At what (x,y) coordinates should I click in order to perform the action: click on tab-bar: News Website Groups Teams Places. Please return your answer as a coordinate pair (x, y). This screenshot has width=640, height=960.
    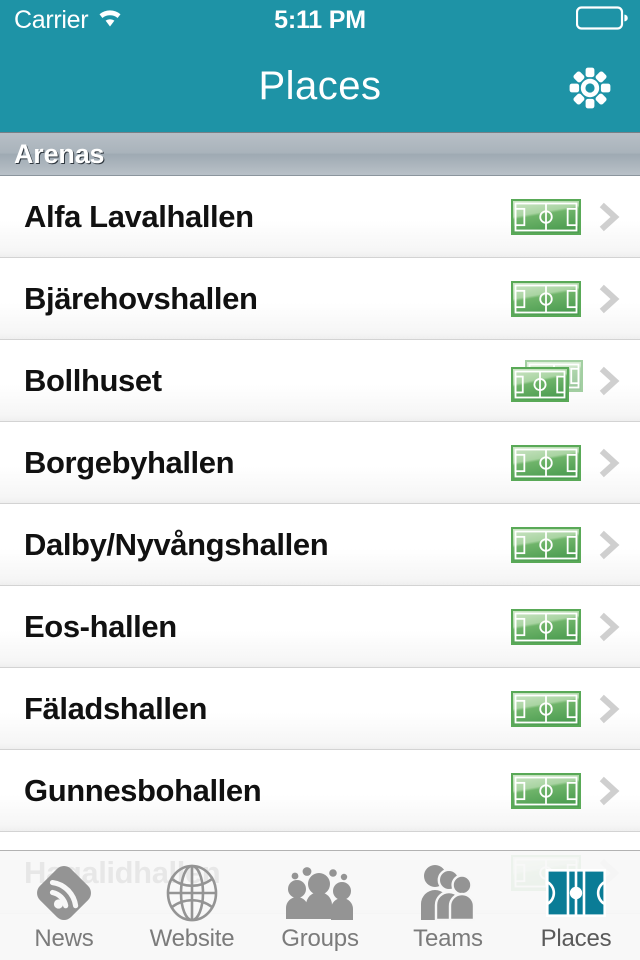
    Looking at the image, I should click on (320, 905).